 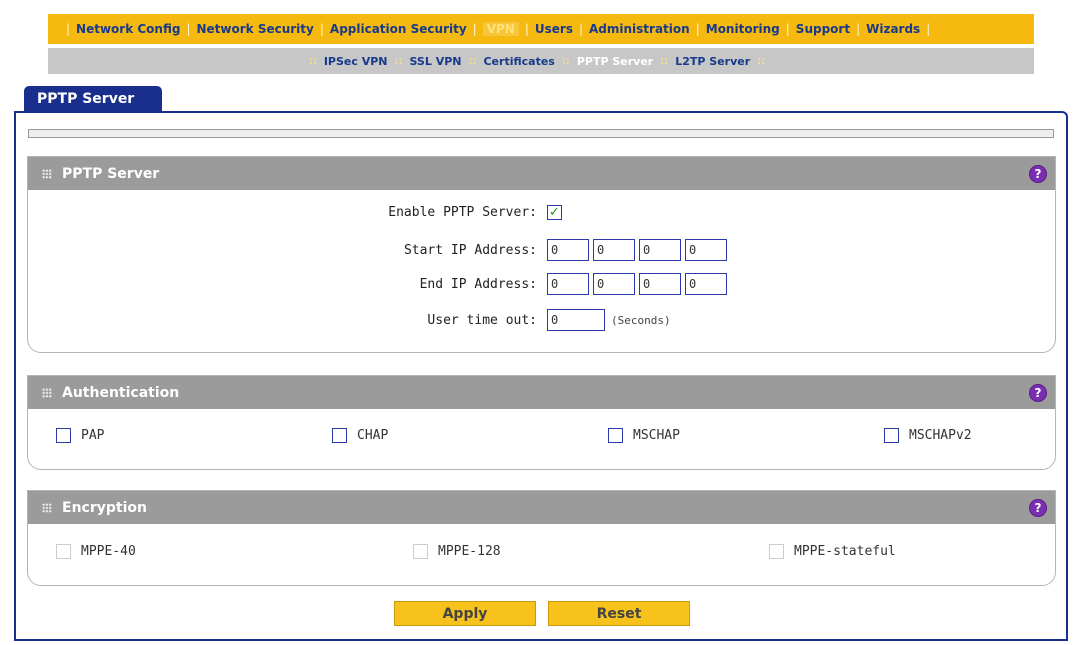 What do you see at coordinates (639, 29) in the screenshot?
I see `nav-administration: Administration` at bounding box center [639, 29].